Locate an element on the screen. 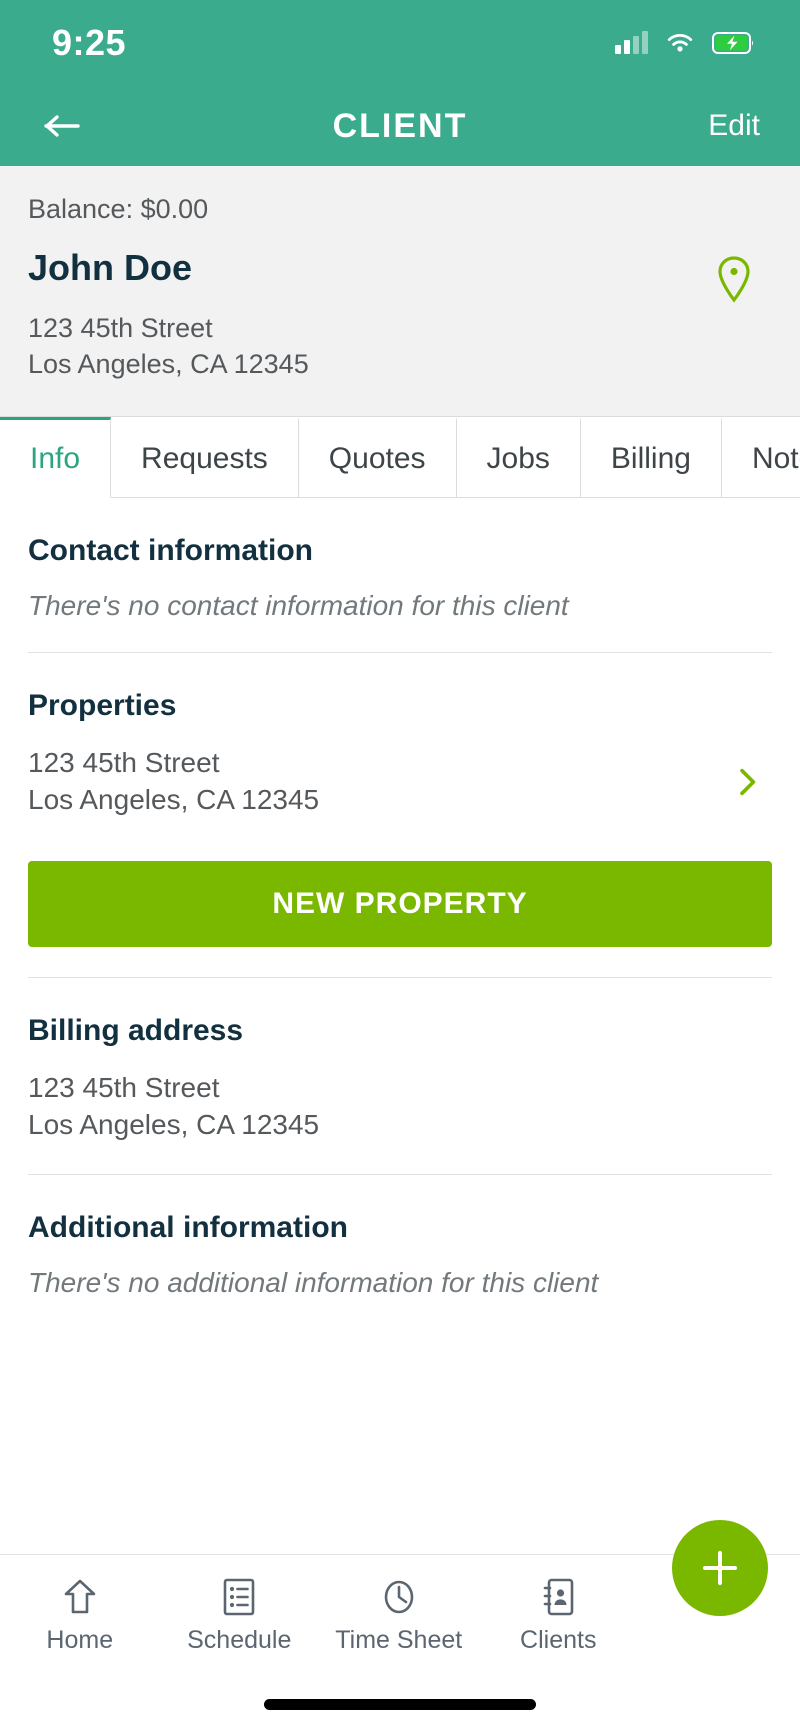 The width and height of the screenshot is (800, 1731). bottom-nav-item-clients: Clients is located at coordinates (559, 1615).